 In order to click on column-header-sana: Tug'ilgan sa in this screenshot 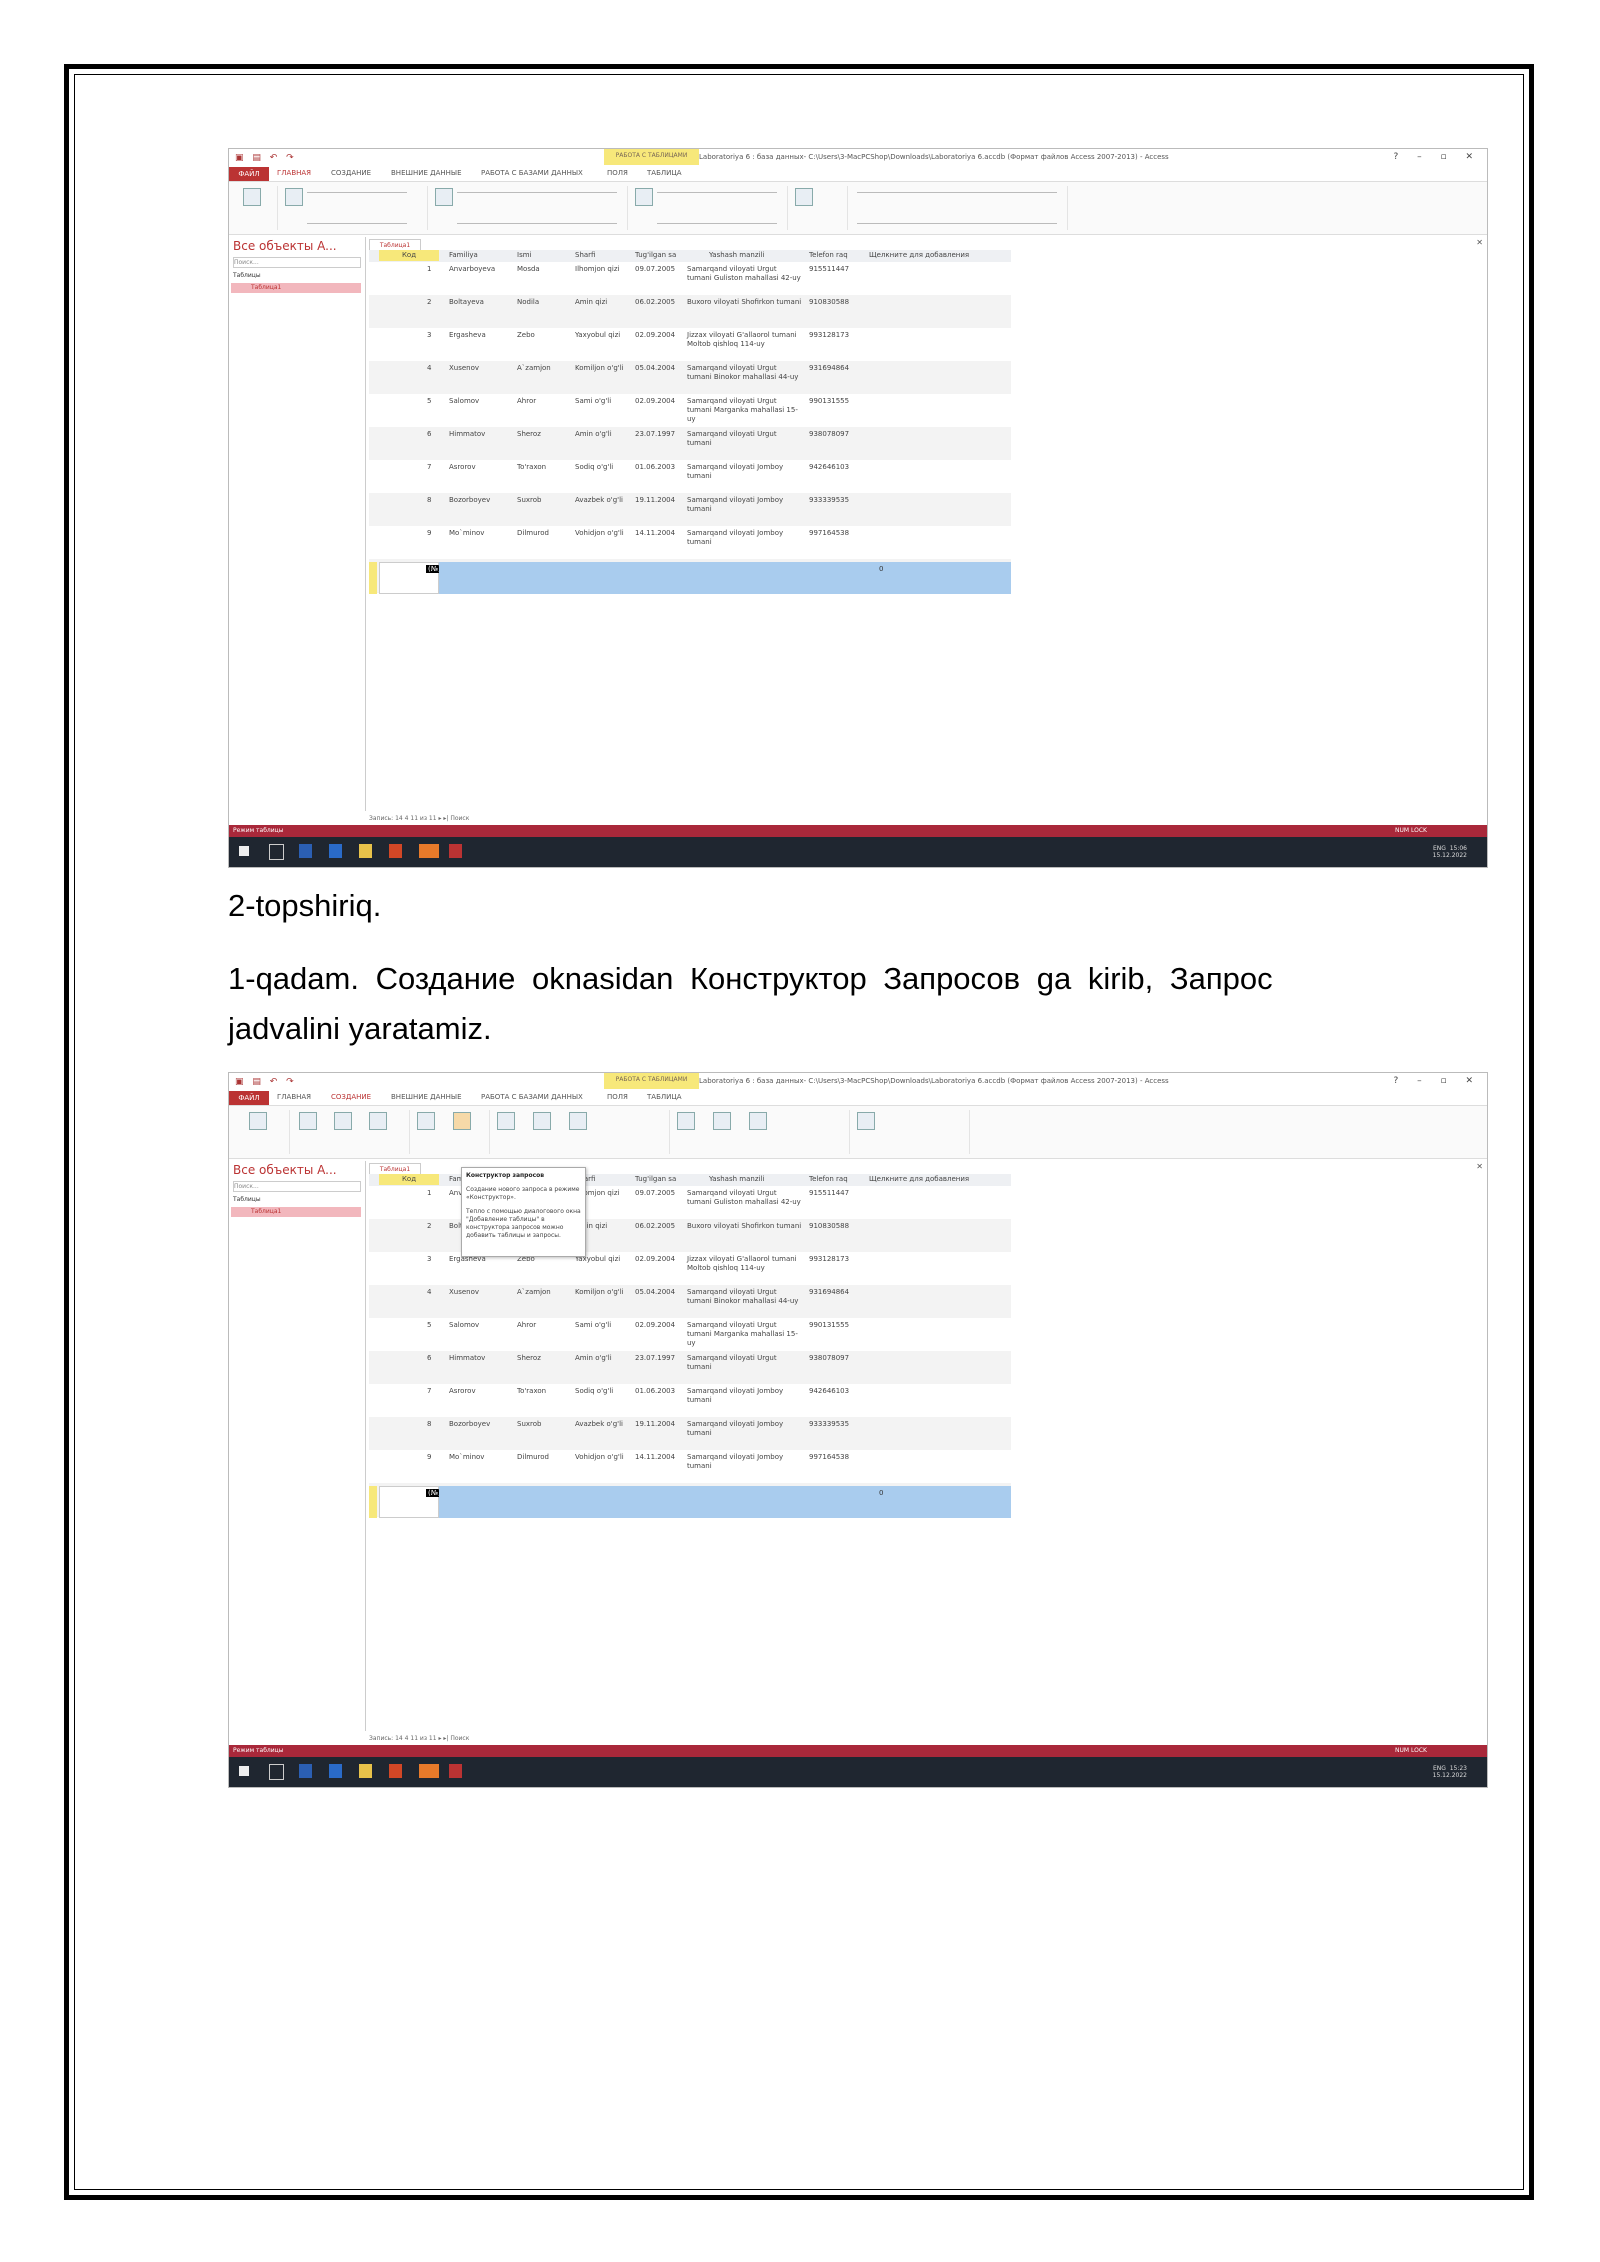, I will do `click(655, 1179)`.